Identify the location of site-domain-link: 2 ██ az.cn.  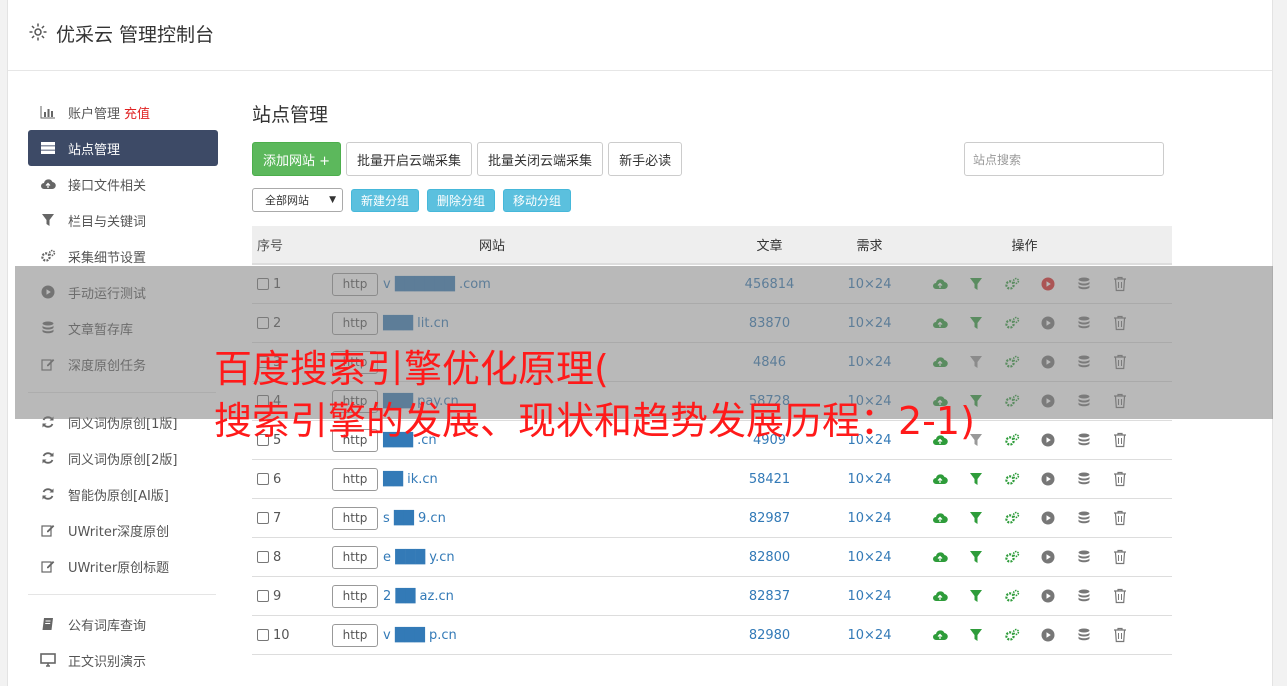
(418, 596).